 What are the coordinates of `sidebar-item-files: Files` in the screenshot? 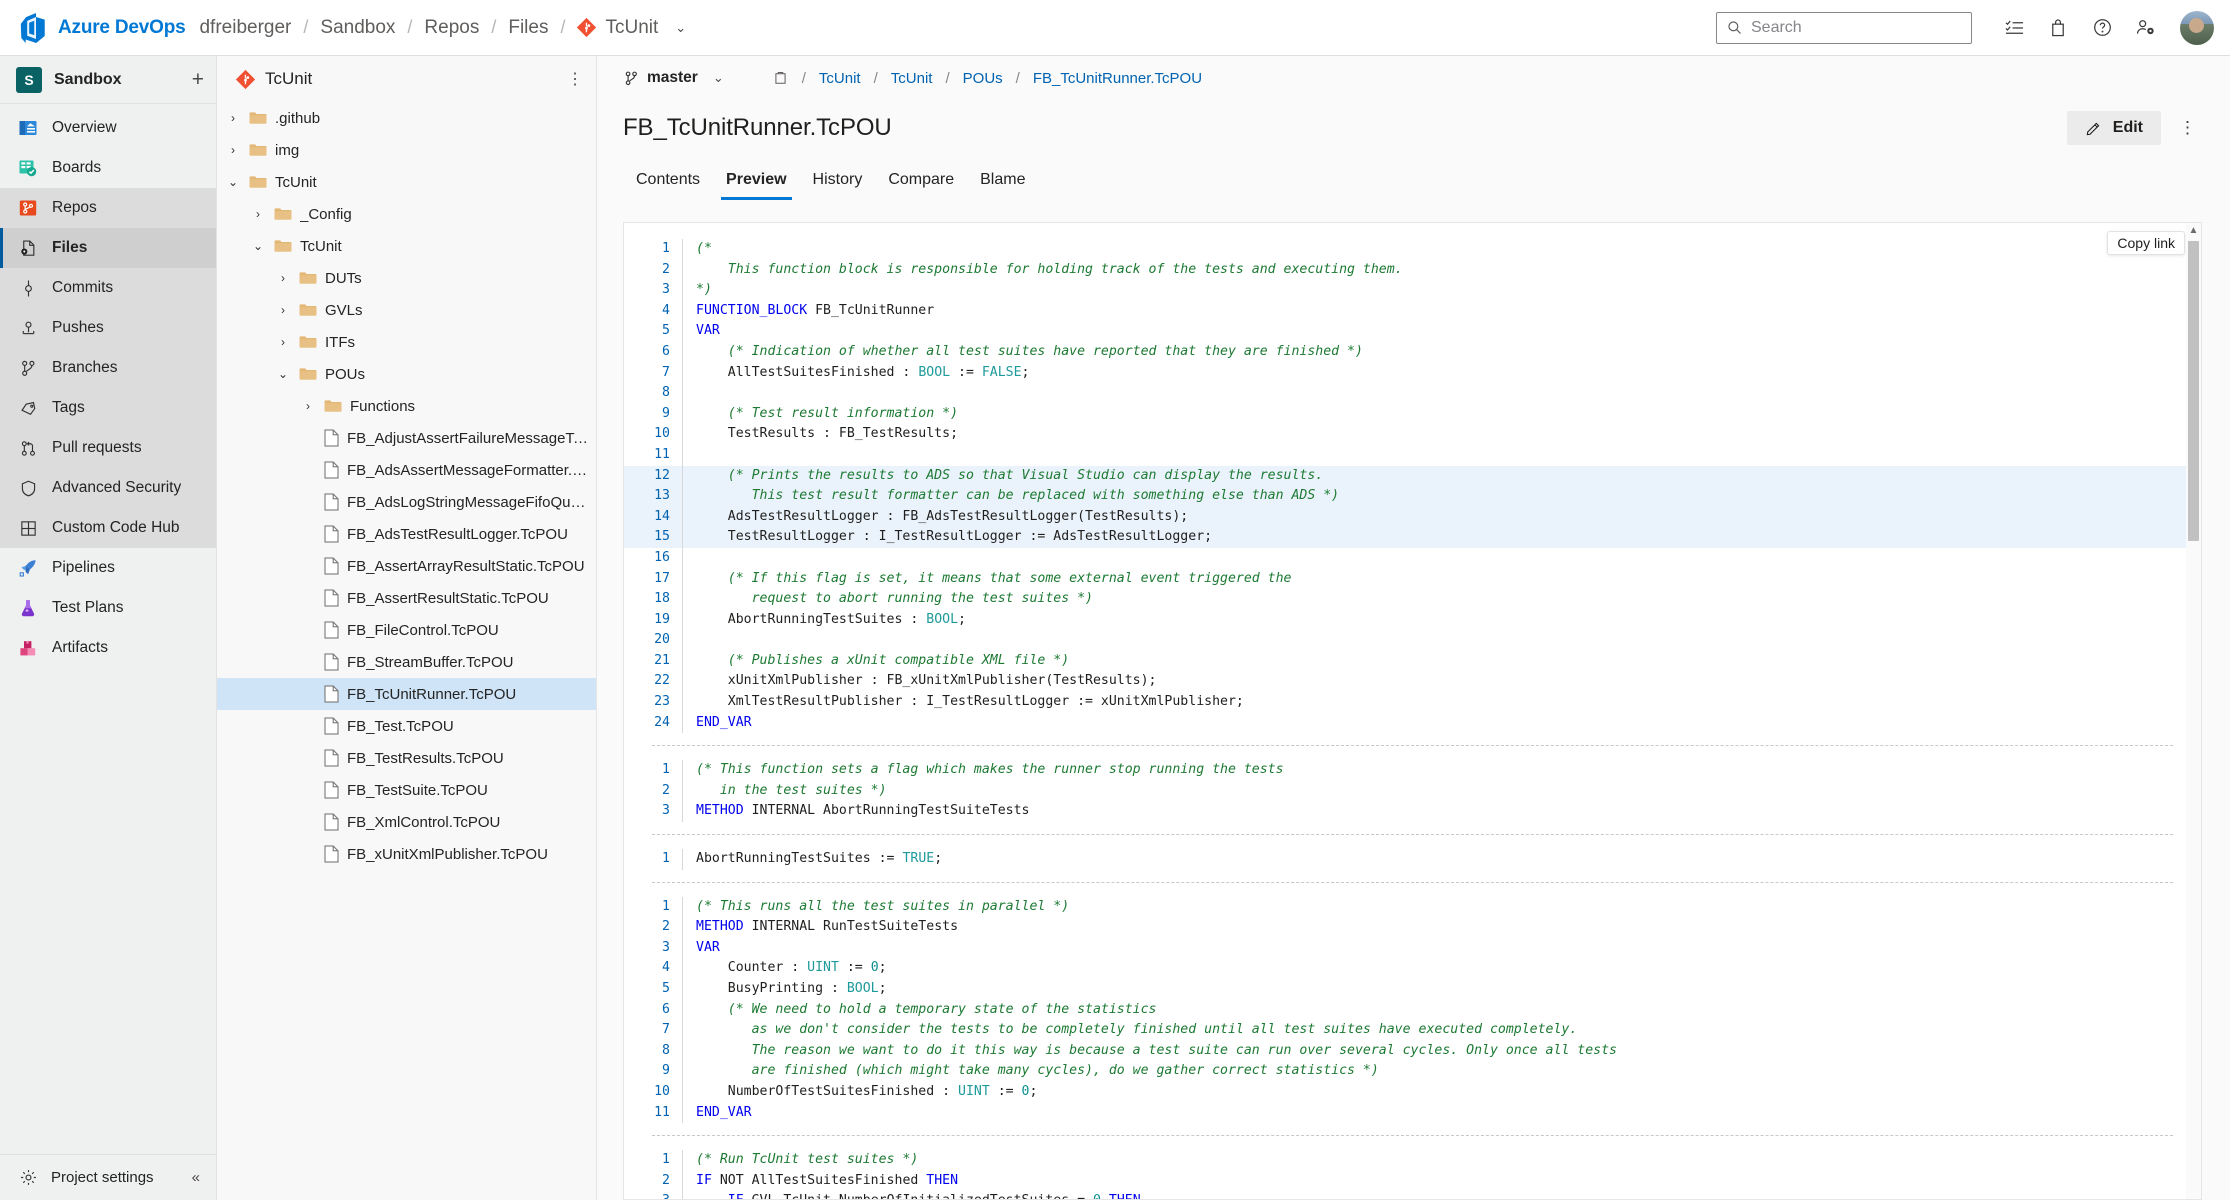 It's located at (108, 248).